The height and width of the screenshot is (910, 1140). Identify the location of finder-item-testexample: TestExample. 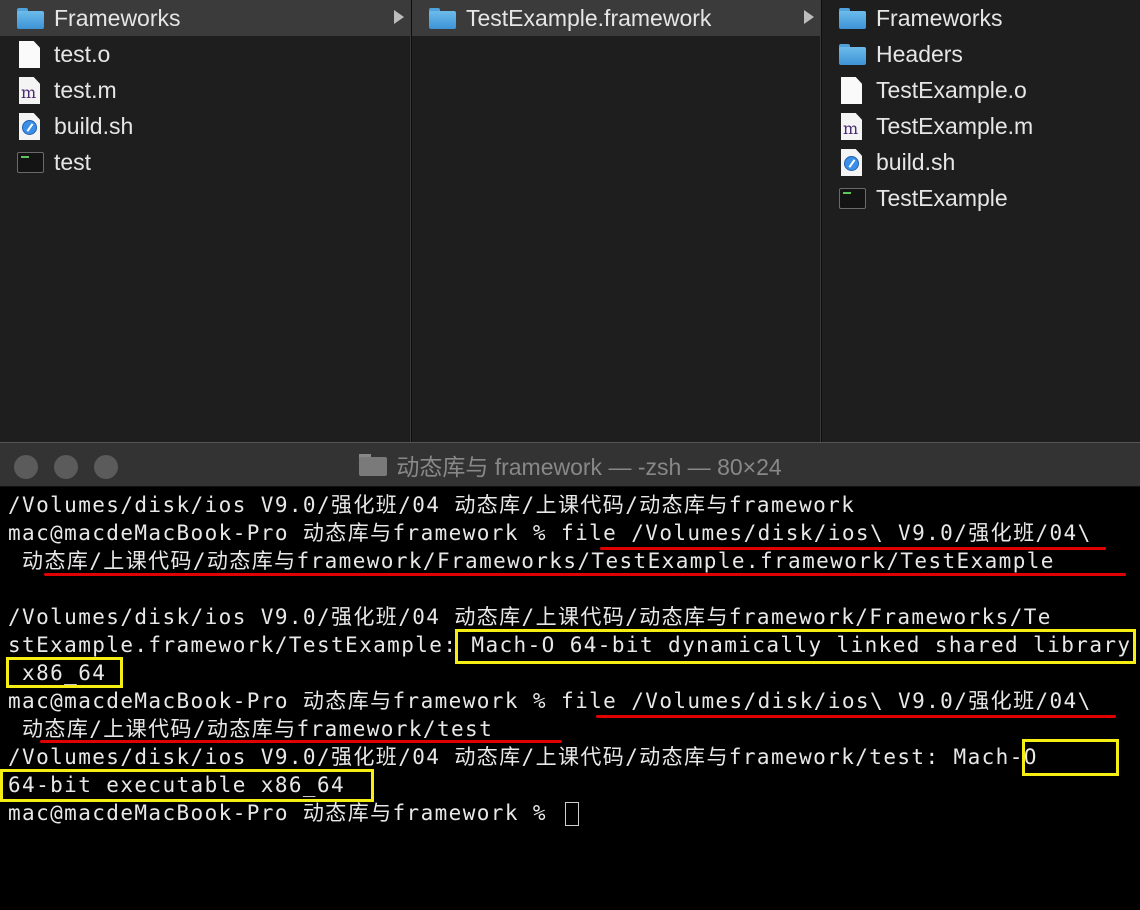
(981, 198).